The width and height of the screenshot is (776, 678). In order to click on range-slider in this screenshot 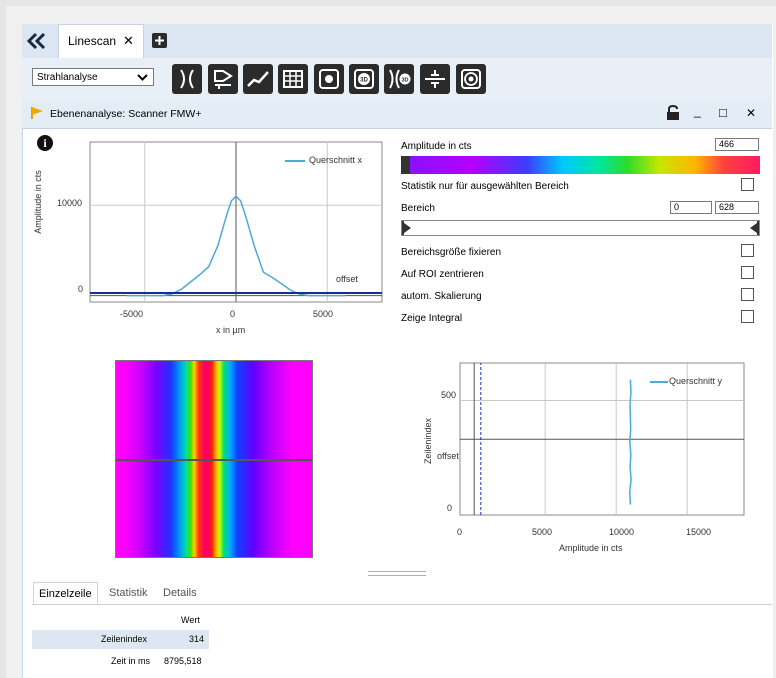, I will do `click(580, 228)`.